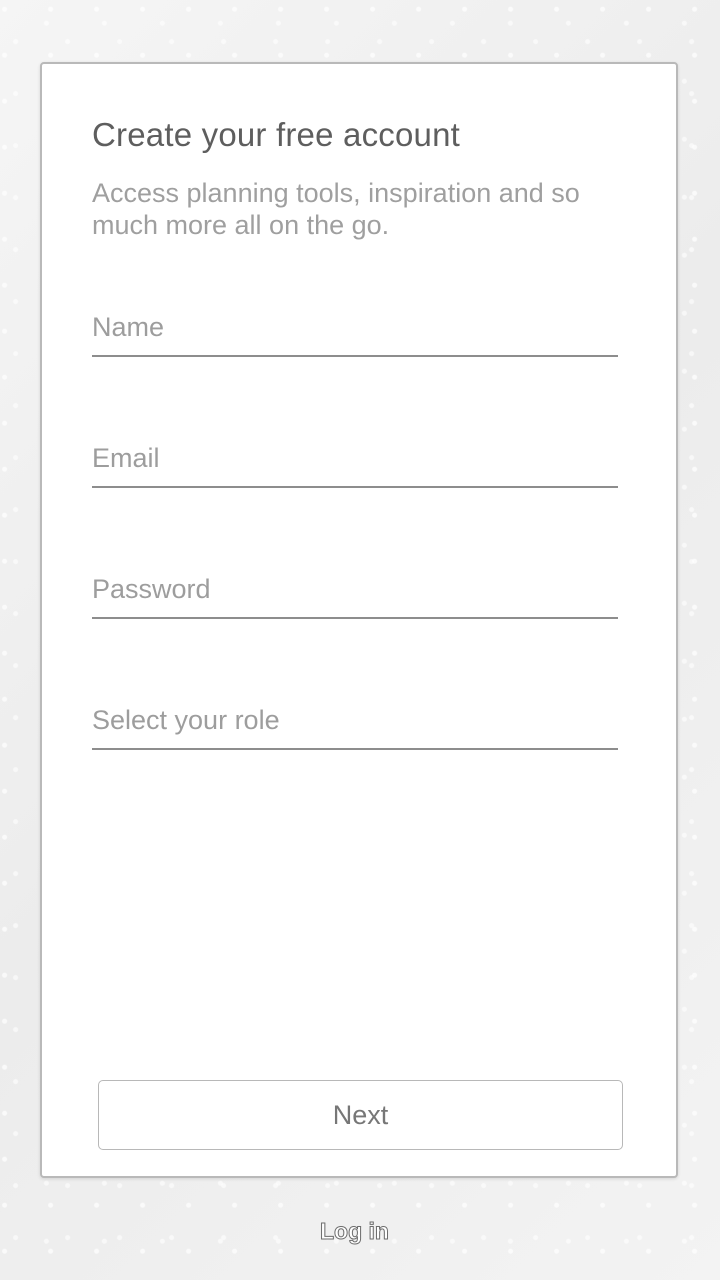 This screenshot has height=1280, width=720. I want to click on email-field, so click(355, 459).